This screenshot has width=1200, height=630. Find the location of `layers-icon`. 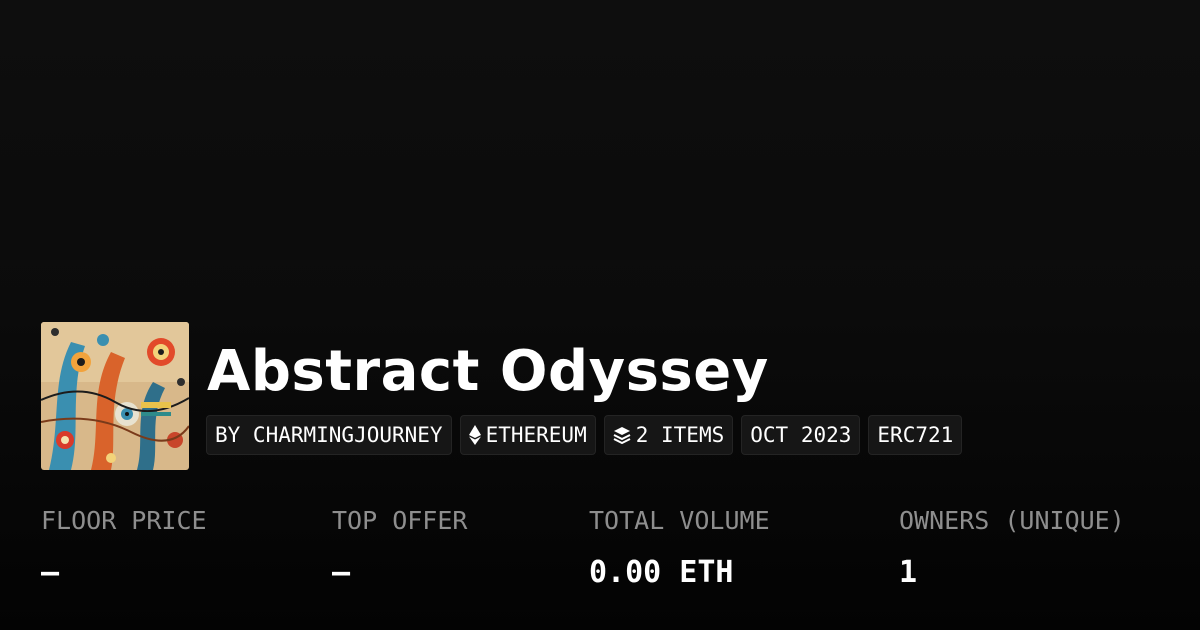

layers-icon is located at coordinates (622, 435).